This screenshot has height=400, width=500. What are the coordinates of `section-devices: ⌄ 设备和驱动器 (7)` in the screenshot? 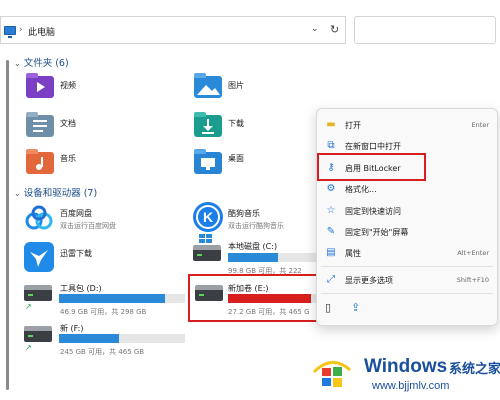 It's located at (55, 192).